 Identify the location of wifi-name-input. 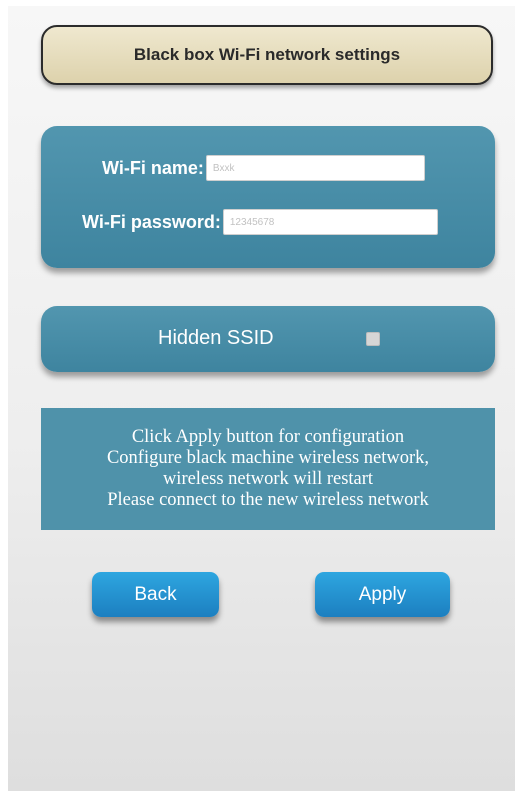
(315, 168).